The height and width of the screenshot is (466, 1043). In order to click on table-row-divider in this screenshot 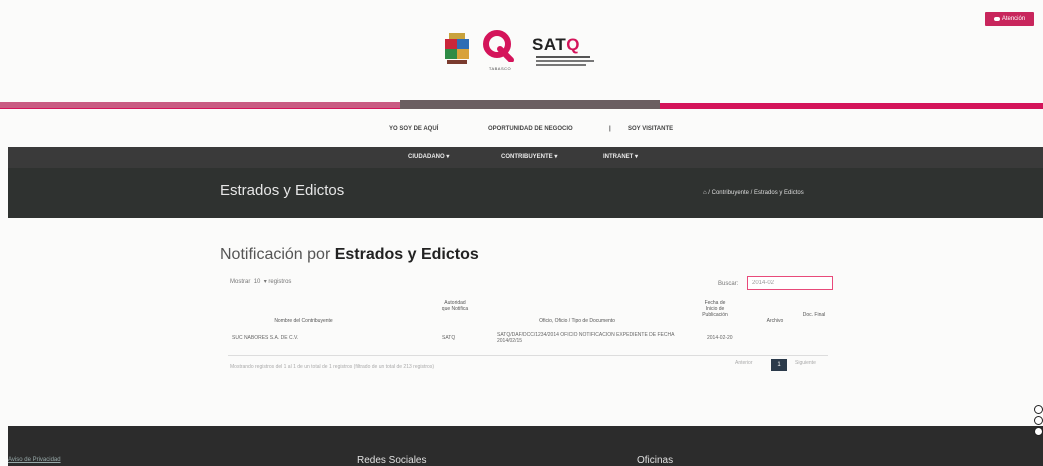, I will do `click(528, 355)`.